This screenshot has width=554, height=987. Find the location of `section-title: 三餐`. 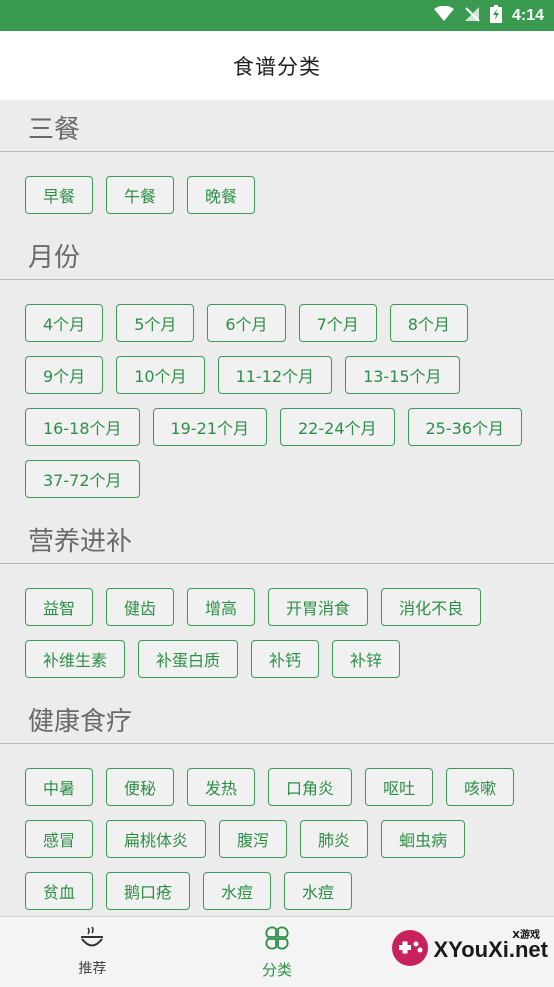

section-title: 三餐 is located at coordinates (54, 130).